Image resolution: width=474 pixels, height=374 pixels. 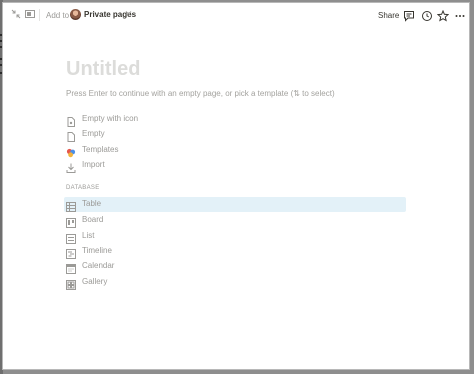 What do you see at coordinates (409, 15) in the screenshot?
I see `comment-icon` at bounding box center [409, 15].